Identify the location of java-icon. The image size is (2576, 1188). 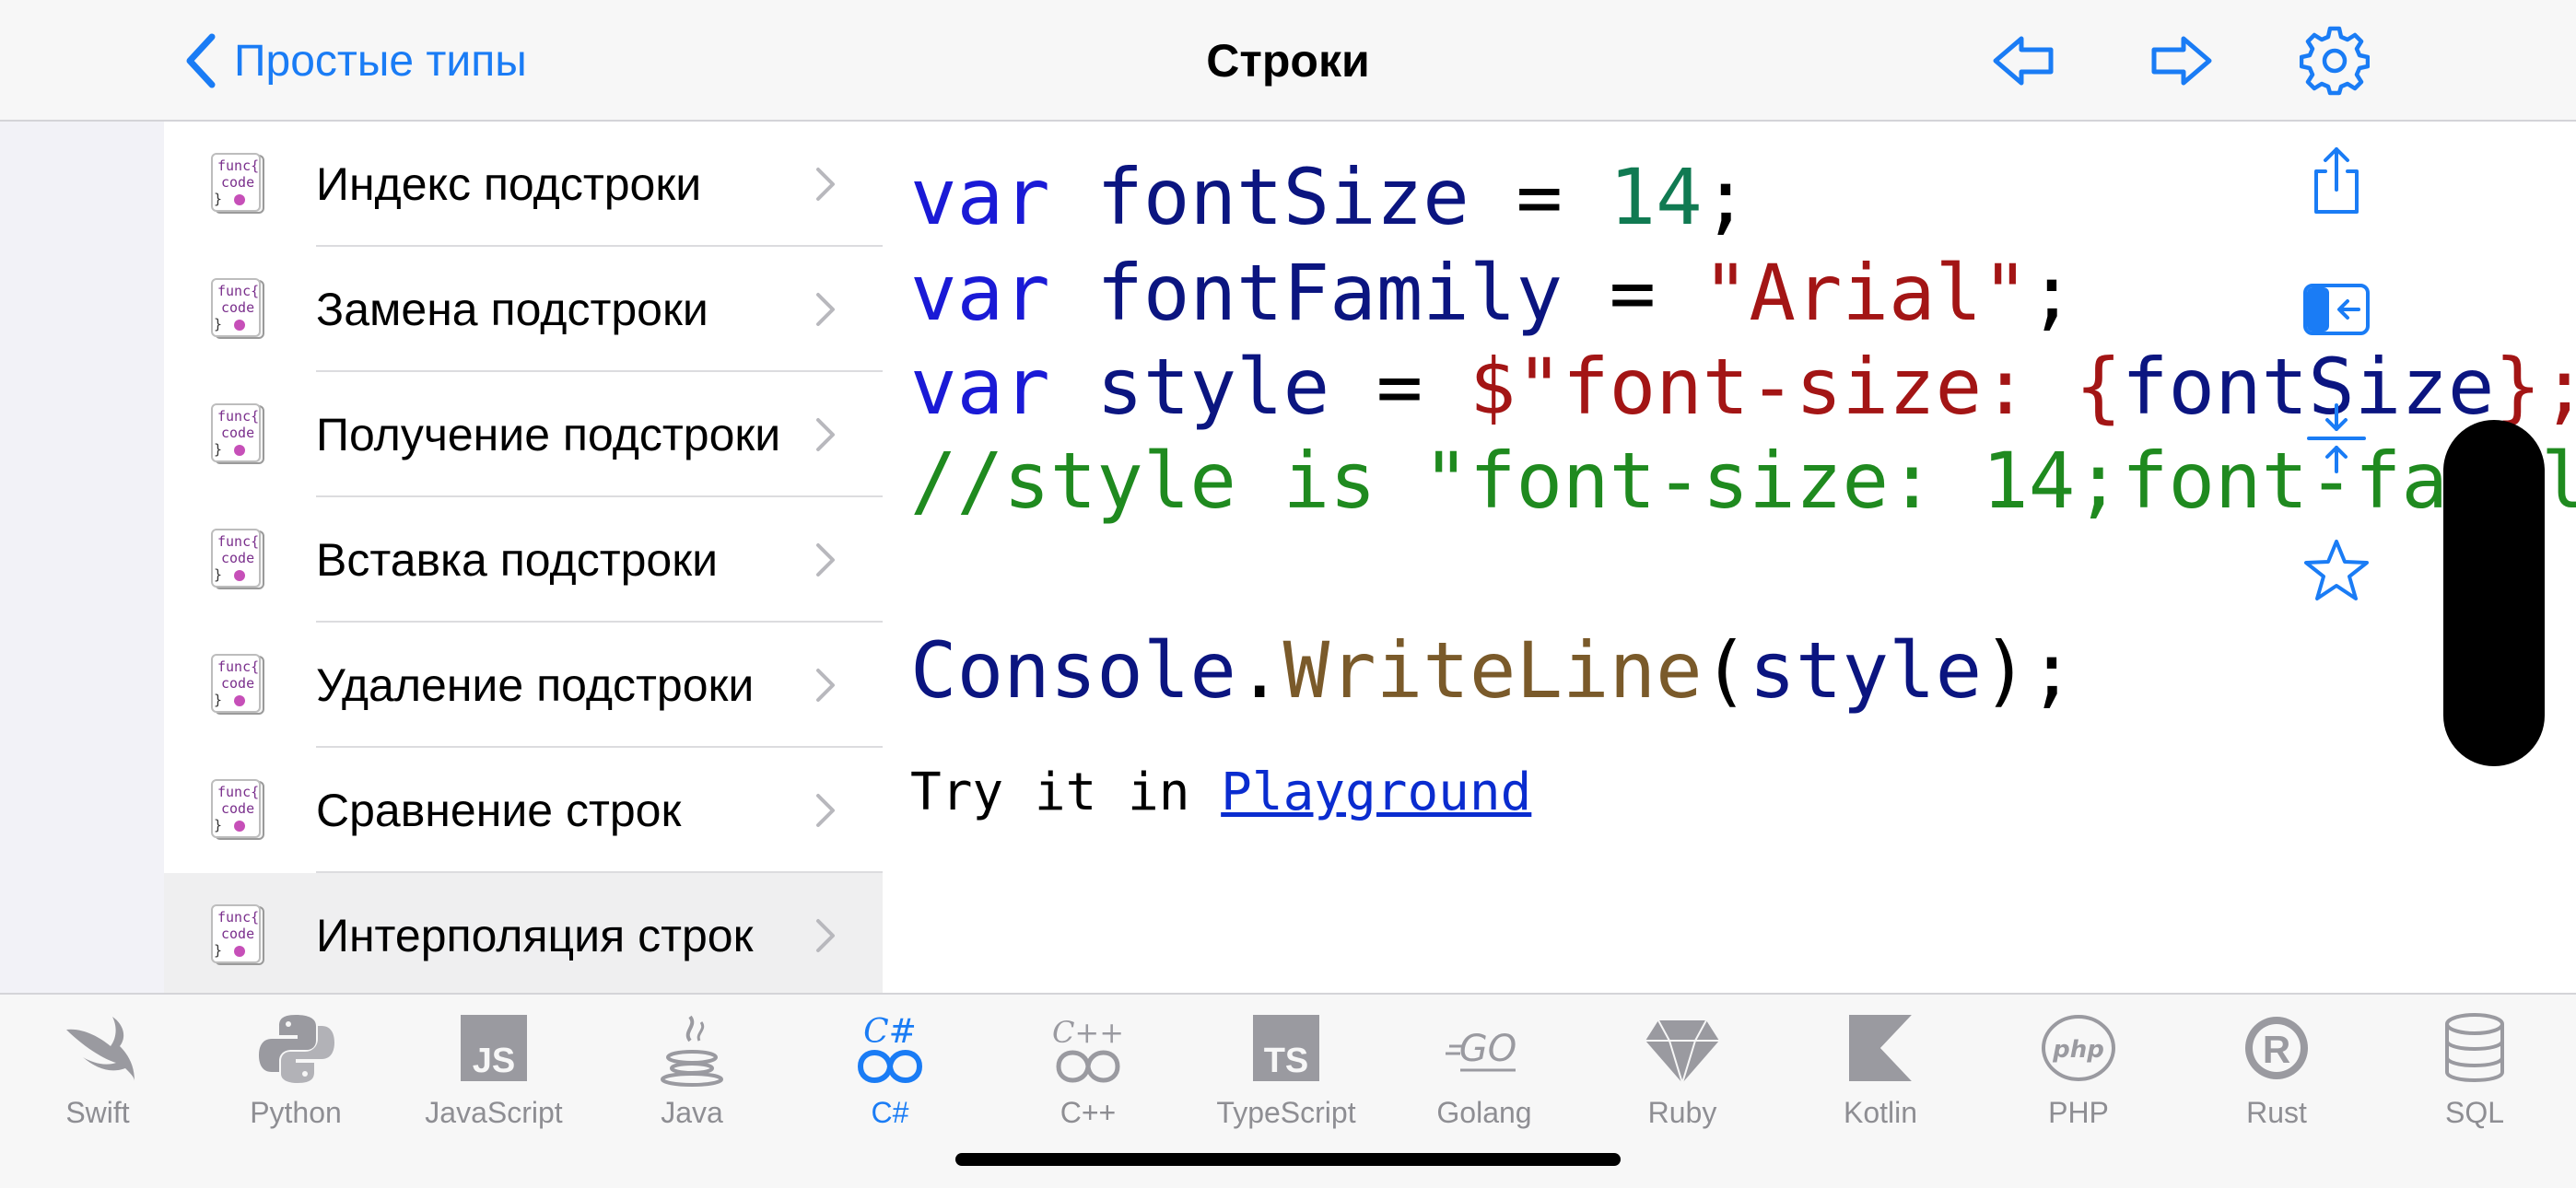
(692, 1051).